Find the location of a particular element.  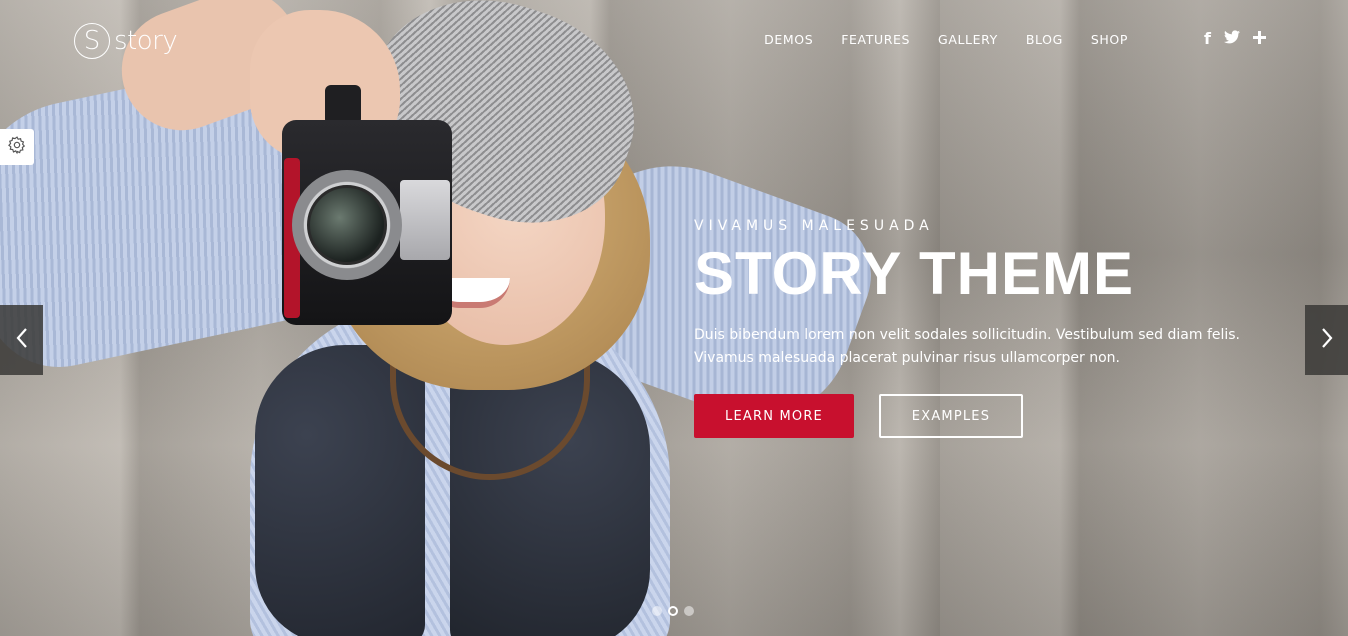

nav-item-features: FEATURES is located at coordinates (875, 39).